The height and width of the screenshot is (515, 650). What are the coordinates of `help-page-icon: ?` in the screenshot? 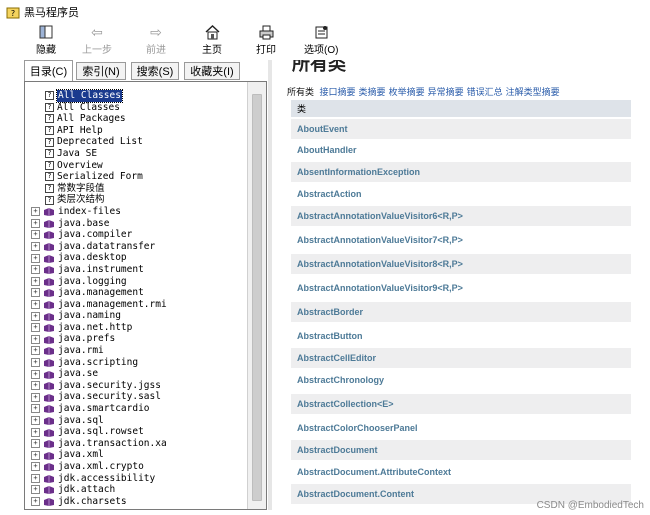 It's located at (49, 177).